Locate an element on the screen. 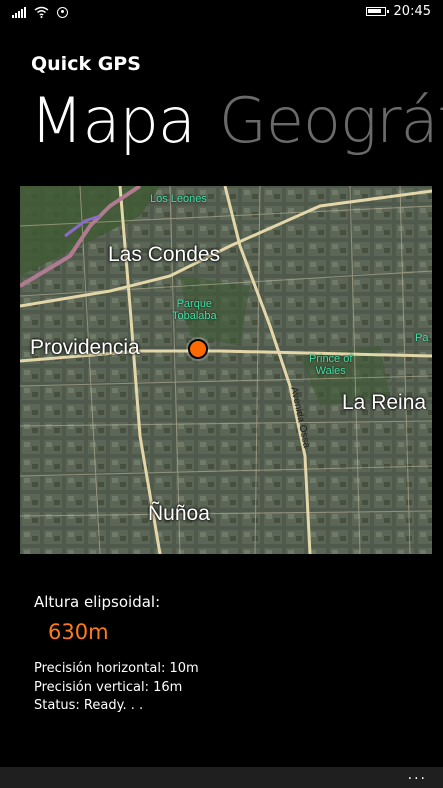 Image resolution: width=443 pixels, height=788 pixels. status-text: Status: Ready. . . is located at coordinates (89, 705).